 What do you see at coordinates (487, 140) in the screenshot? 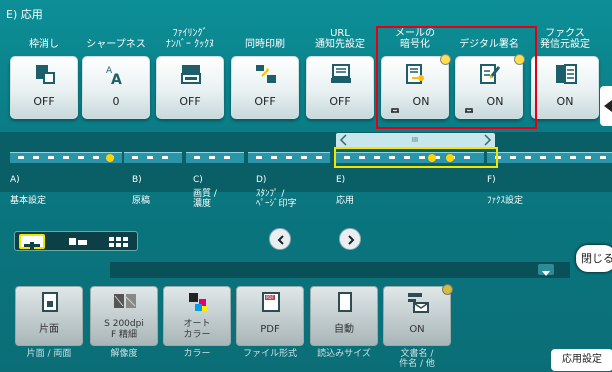
I see `scroll-right-icon` at bounding box center [487, 140].